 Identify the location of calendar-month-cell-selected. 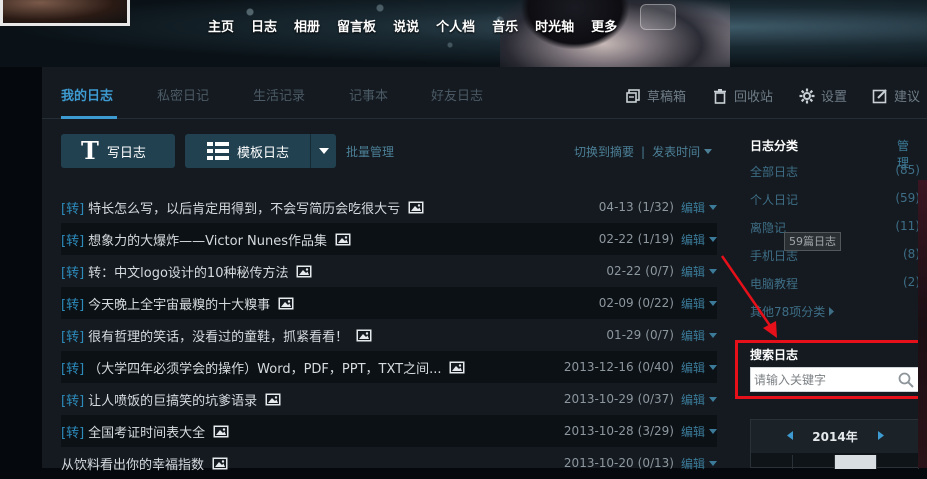
(856, 462).